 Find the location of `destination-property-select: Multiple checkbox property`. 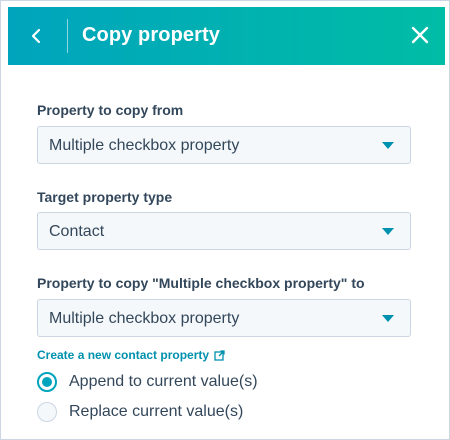

destination-property-select: Multiple checkbox property is located at coordinates (224, 318).